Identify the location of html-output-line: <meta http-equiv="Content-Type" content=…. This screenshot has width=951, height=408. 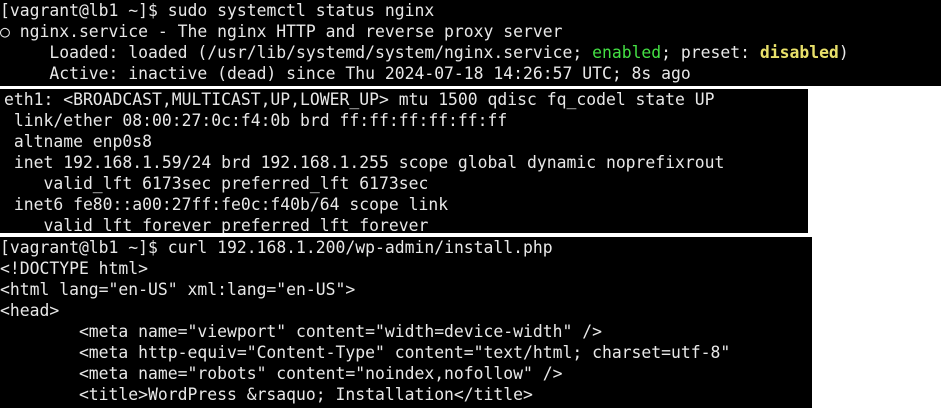
(365, 352).